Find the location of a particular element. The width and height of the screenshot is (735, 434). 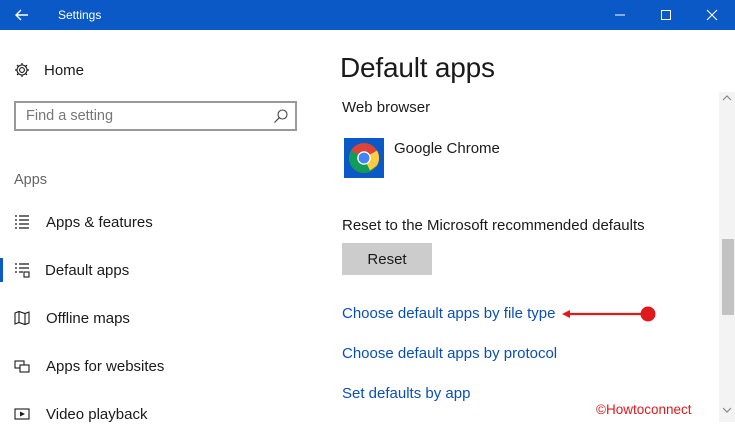

link-choose-by-file-type: Choose default apps by file type is located at coordinates (448, 313).